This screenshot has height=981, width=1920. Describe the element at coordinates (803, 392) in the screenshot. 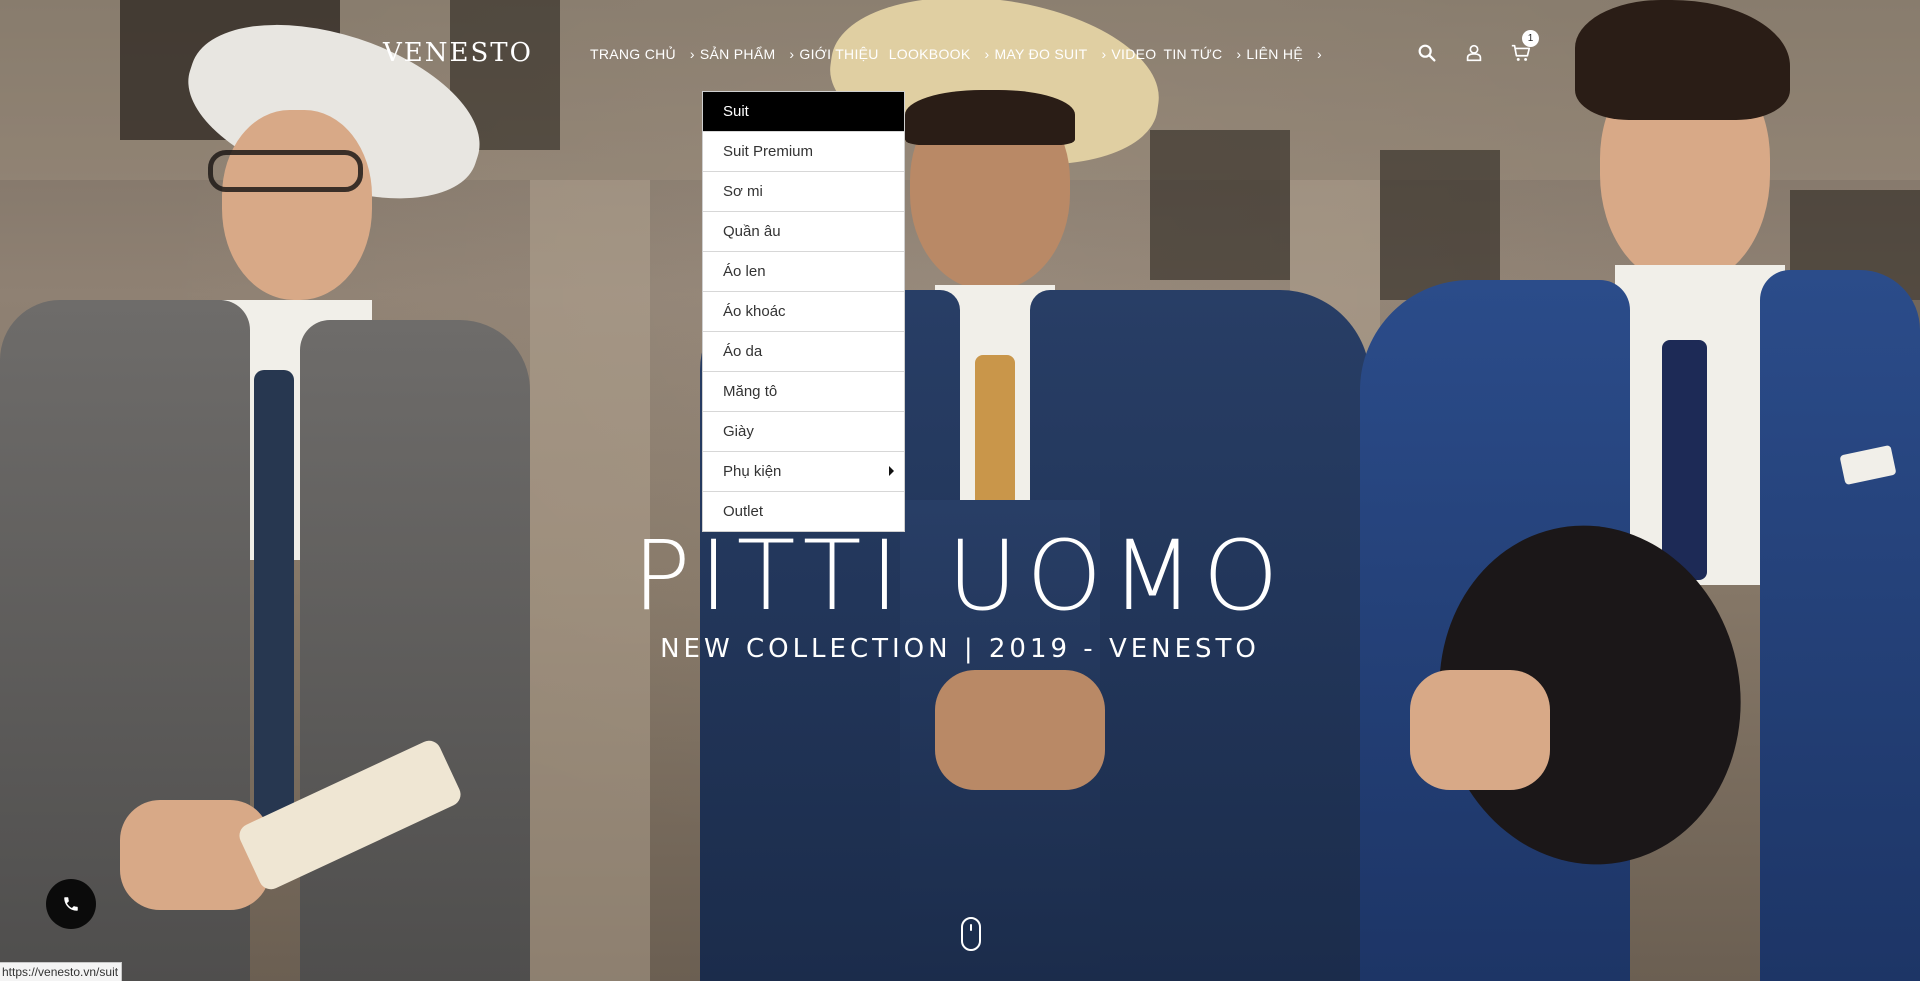

I see `dropdown-item-mang-to: Măng tô` at that location.